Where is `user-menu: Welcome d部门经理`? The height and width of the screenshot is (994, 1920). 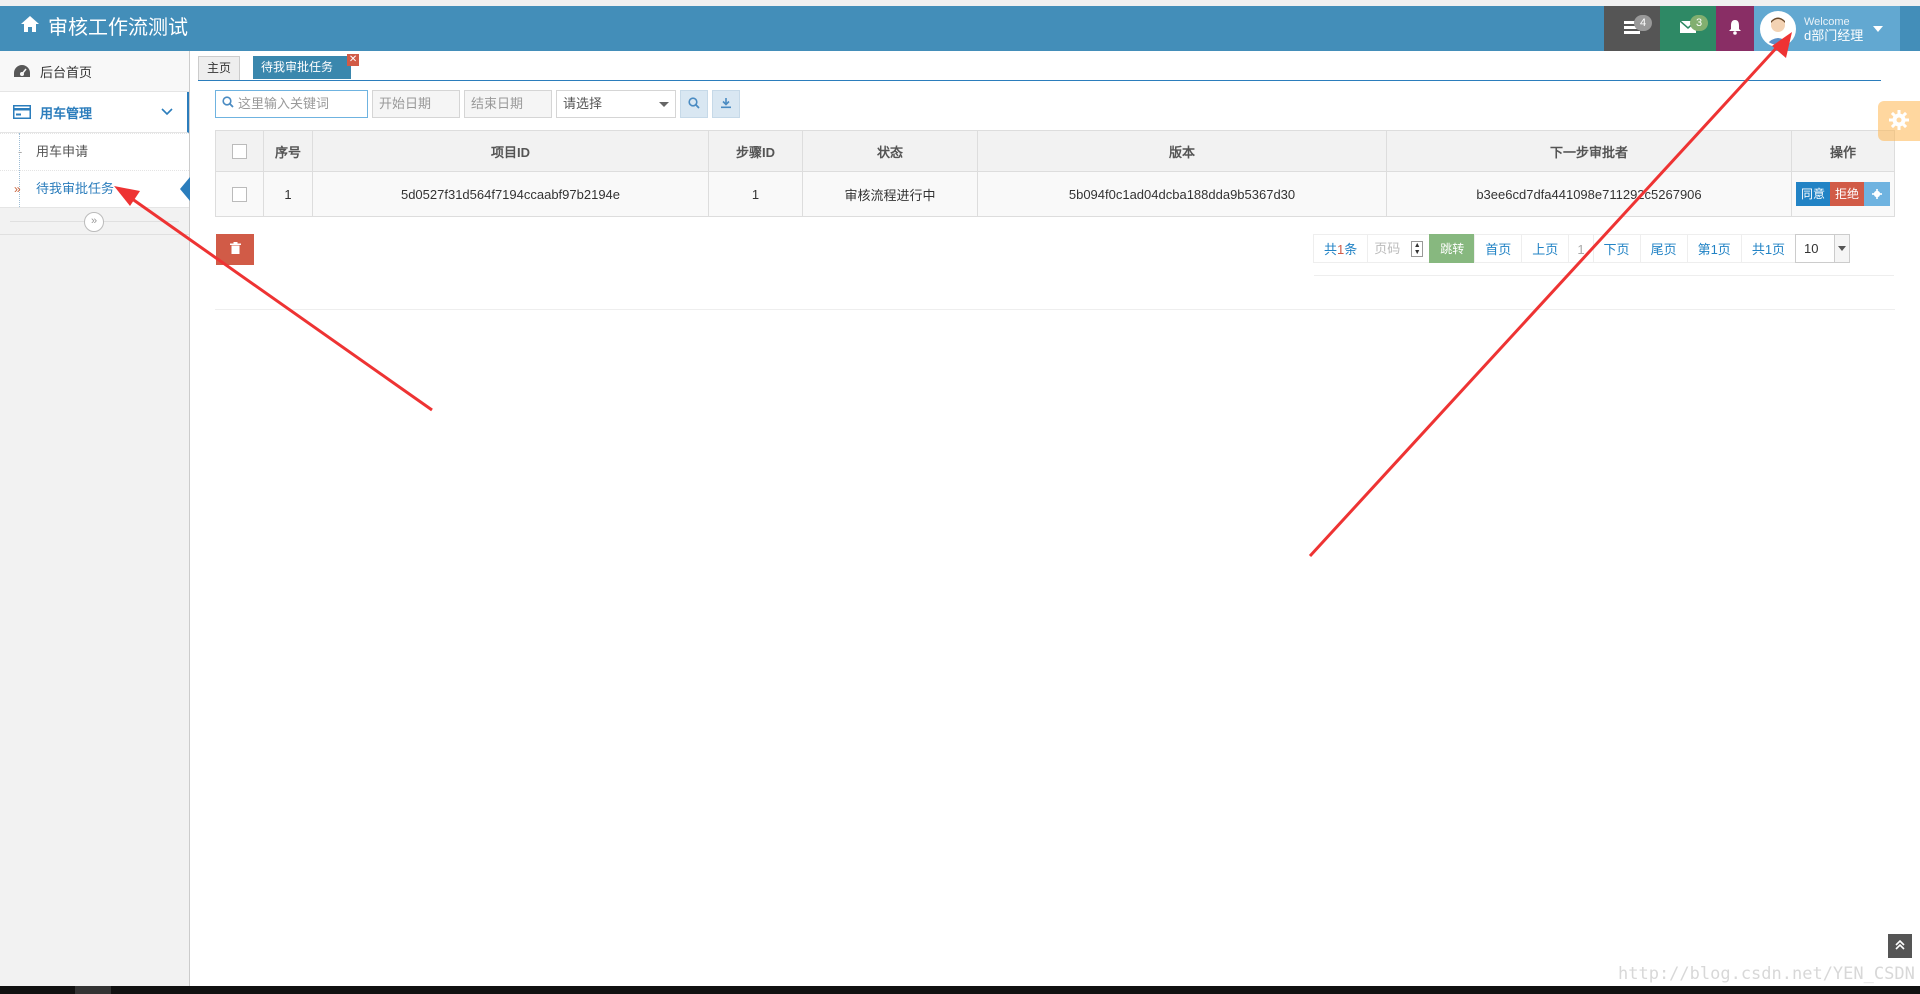
user-menu: Welcome d部门经理 is located at coordinates (1827, 28).